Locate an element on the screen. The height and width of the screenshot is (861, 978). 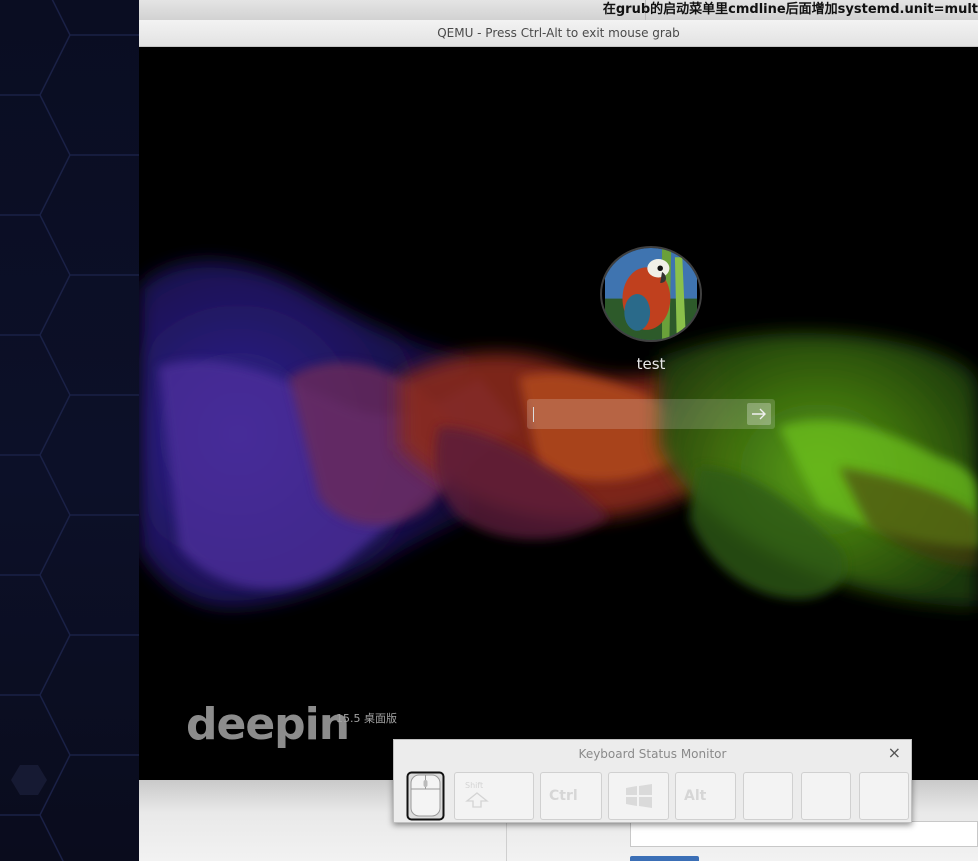
qemu-window-title: QEMU - Press Ctrl-Alt to exit mouse grab is located at coordinates (558, 33).